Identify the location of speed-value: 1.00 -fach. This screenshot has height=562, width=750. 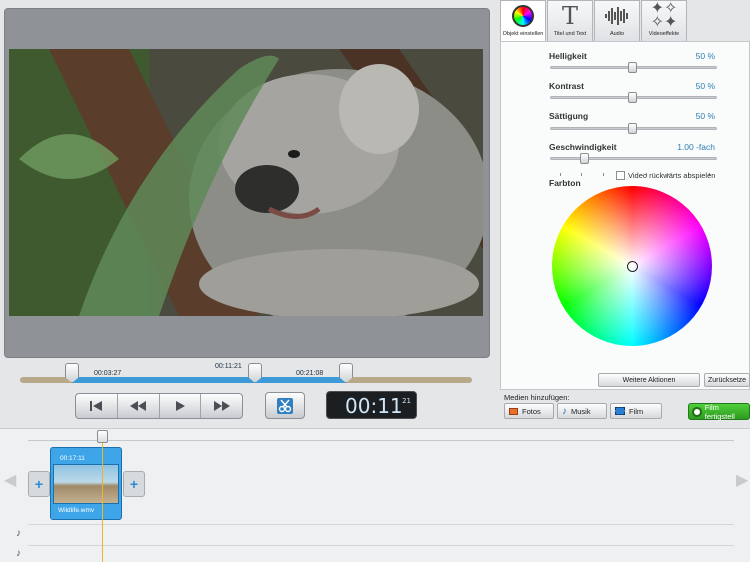
(696, 147).